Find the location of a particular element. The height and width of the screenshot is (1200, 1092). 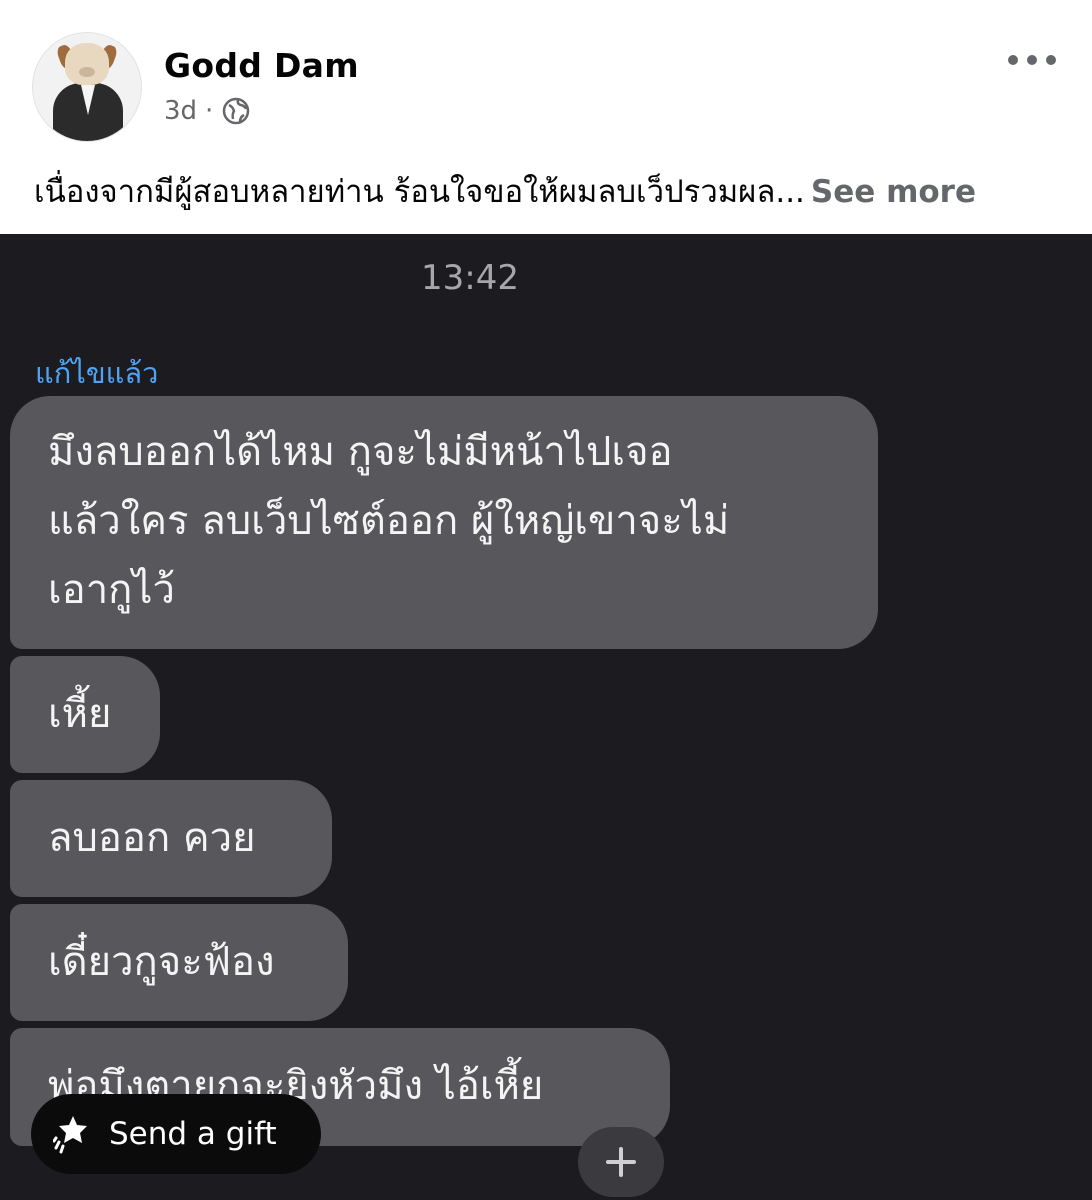

see-more-link: See more is located at coordinates (893, 192).